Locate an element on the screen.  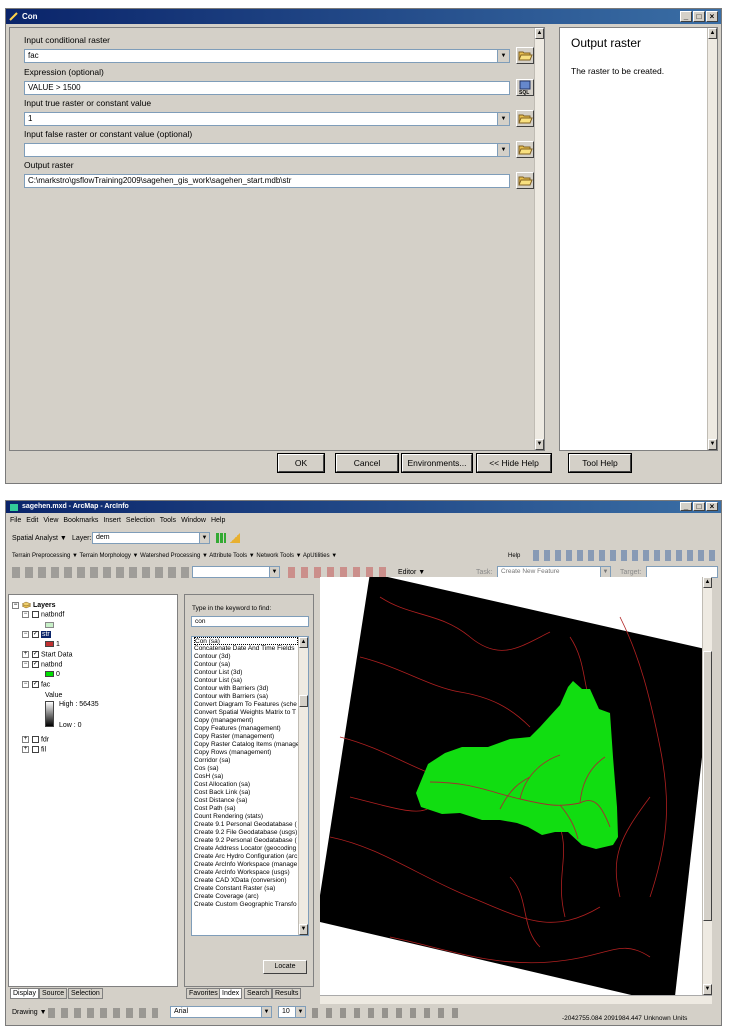
index-list-item: Count Rendering (stats) is located at coordinates (246, 817).